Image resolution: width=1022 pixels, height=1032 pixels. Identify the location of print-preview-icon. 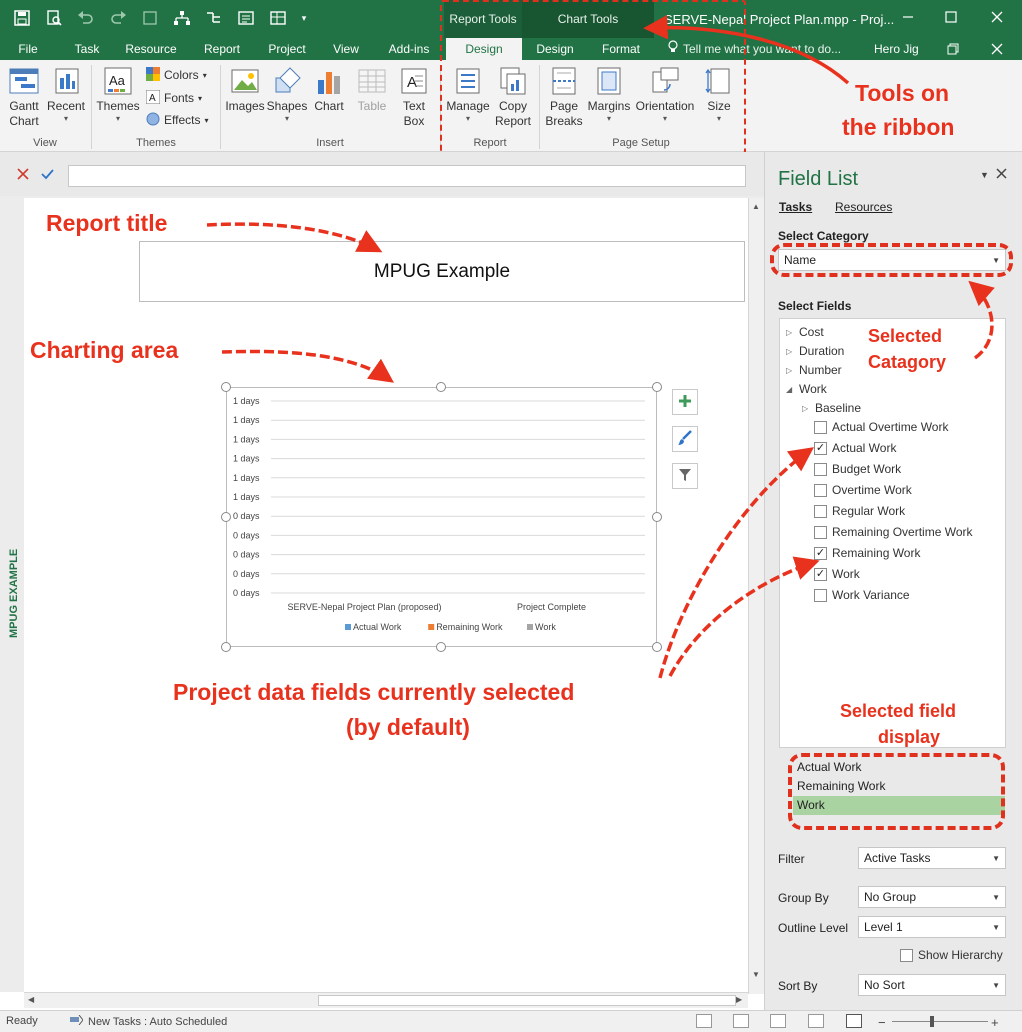
(54, 18).